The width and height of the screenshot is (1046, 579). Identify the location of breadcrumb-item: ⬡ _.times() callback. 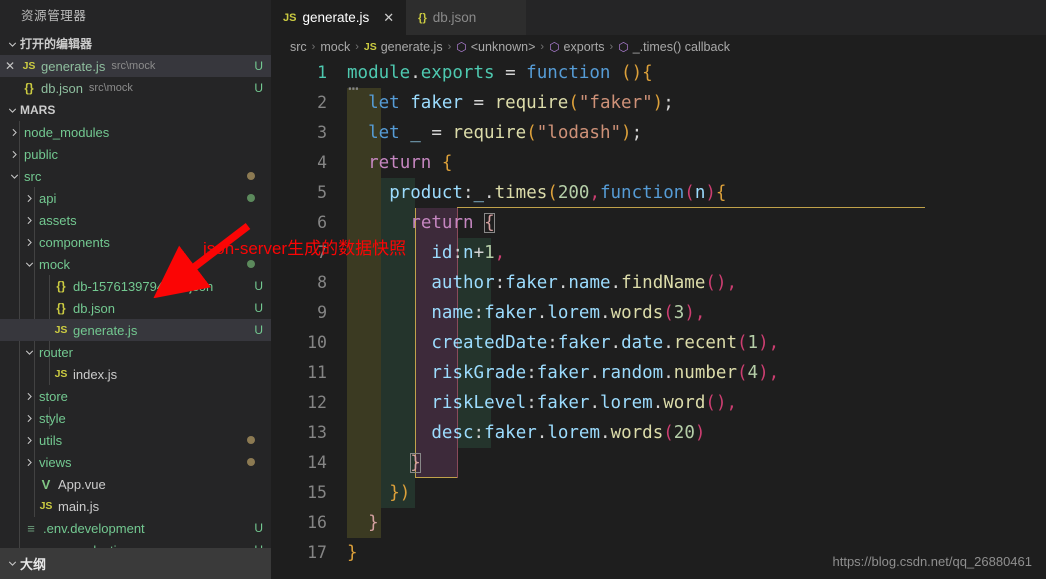
(674, 47).